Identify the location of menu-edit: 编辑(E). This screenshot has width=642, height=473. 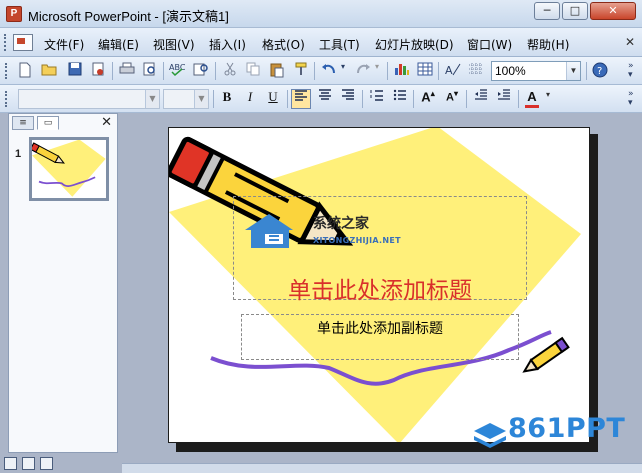
(118, 44).